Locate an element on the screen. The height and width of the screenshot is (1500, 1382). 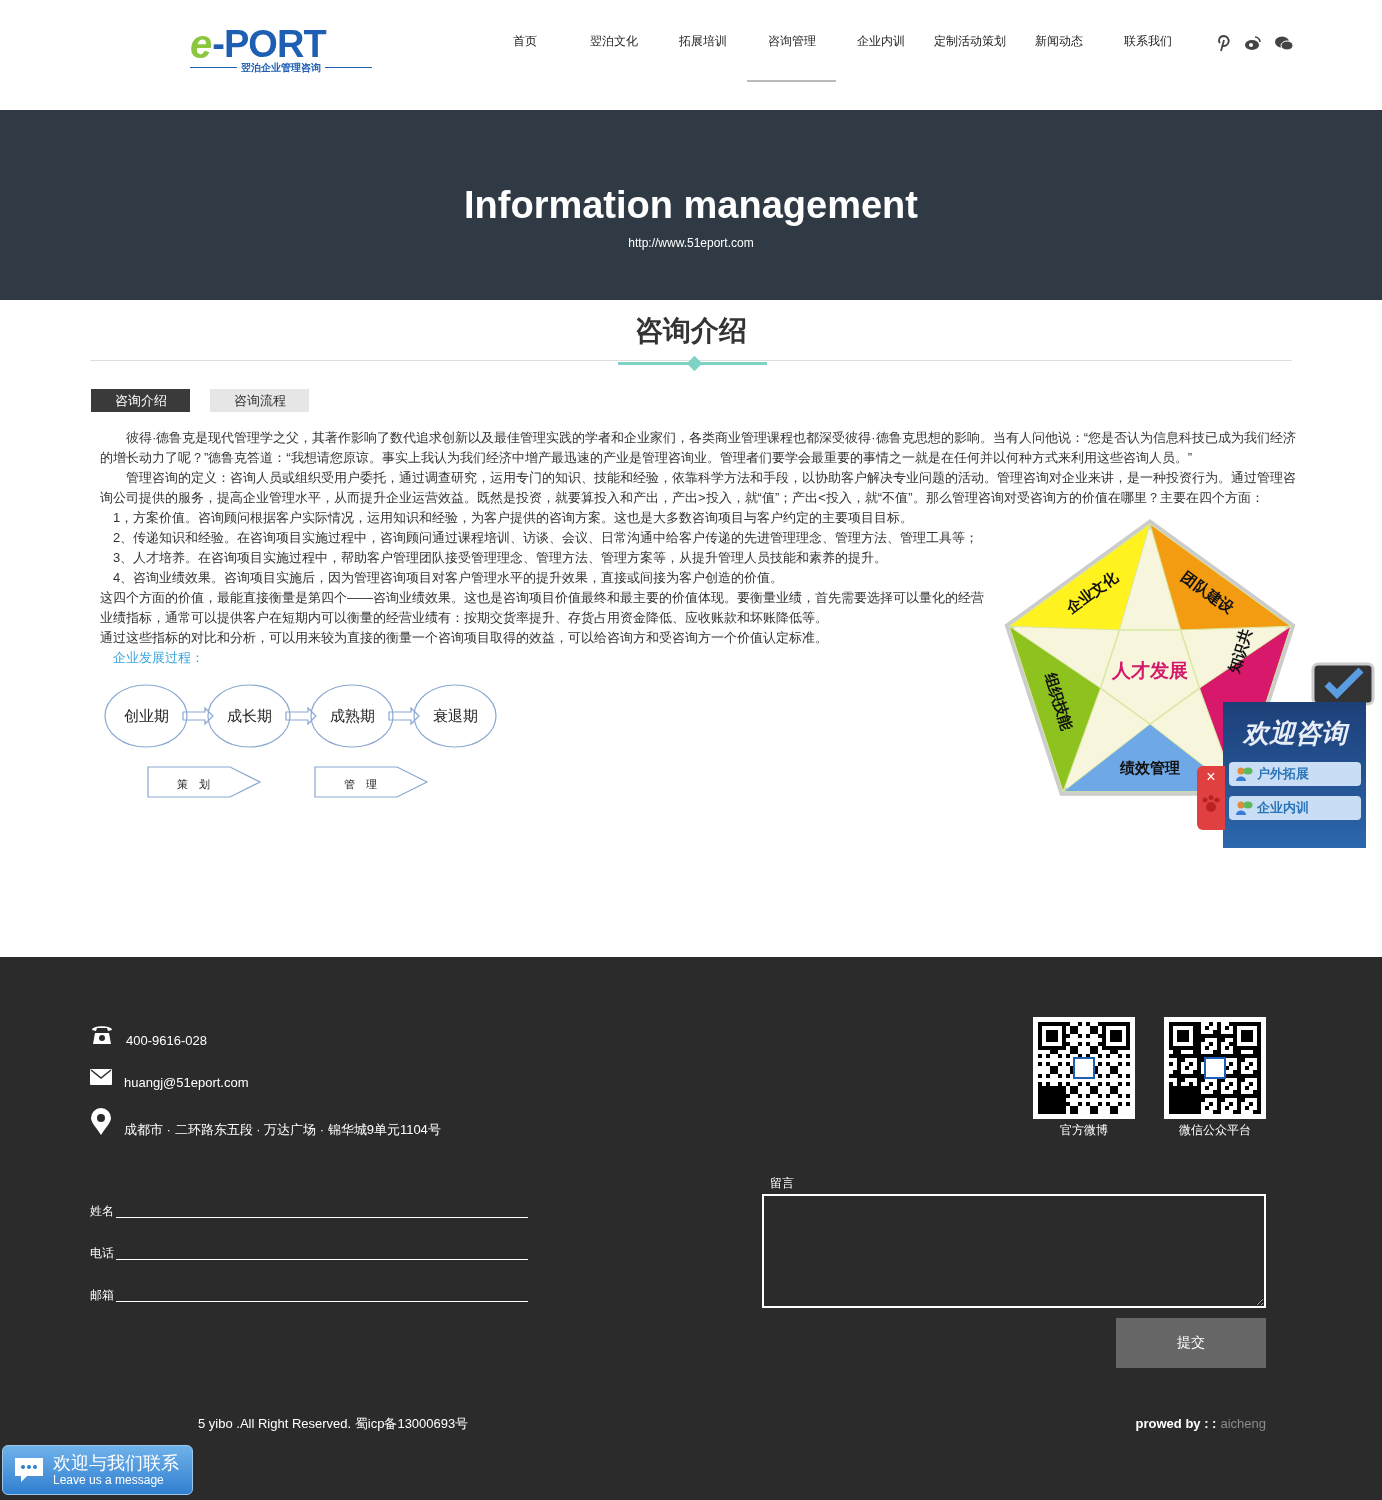
paragraph: 1，方案价值。咨询顾问根据客户实际情况，运用知识和经验，为客户提供的咨询方案。这也是大多数咨询项目与客户约定的主要项目目标。 is located at coordinates (513, 518).